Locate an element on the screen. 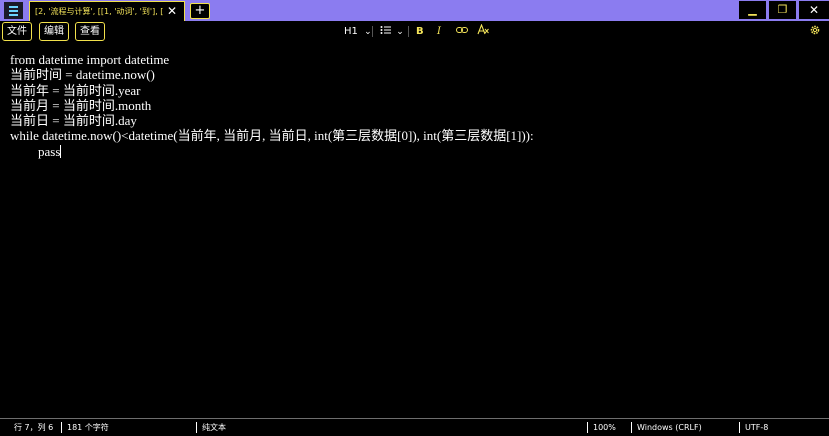 This screenshot has height=436, width=829. gear-icon is located at coordinates (815, 30).